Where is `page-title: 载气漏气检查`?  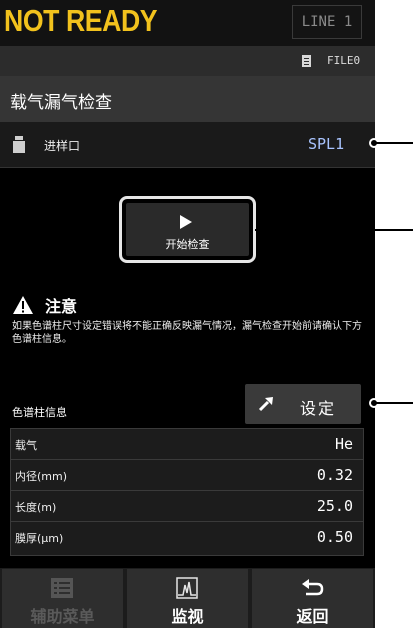
page-title: 载气漏气检查 is located at coordinates (61, 103).